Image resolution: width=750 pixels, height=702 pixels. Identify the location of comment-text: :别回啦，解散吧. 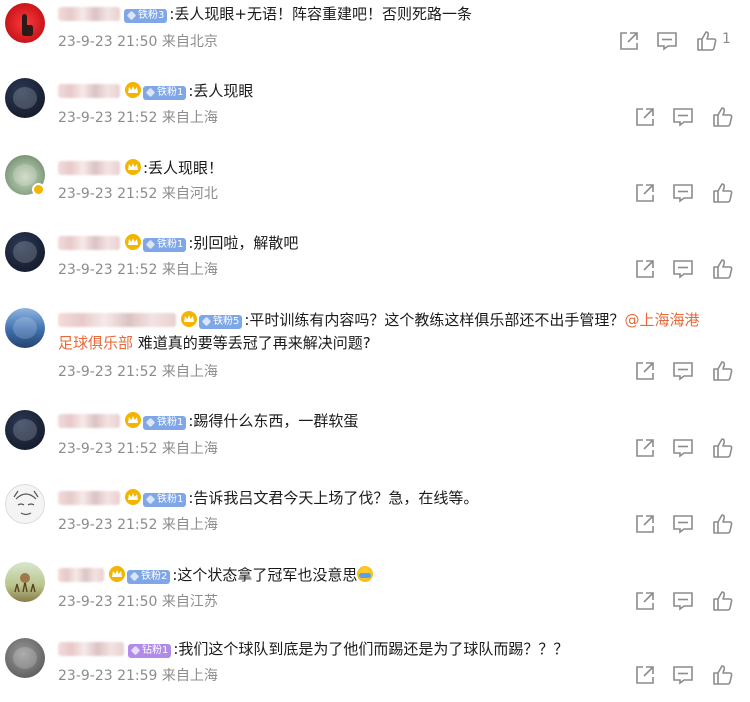
(243, 243).